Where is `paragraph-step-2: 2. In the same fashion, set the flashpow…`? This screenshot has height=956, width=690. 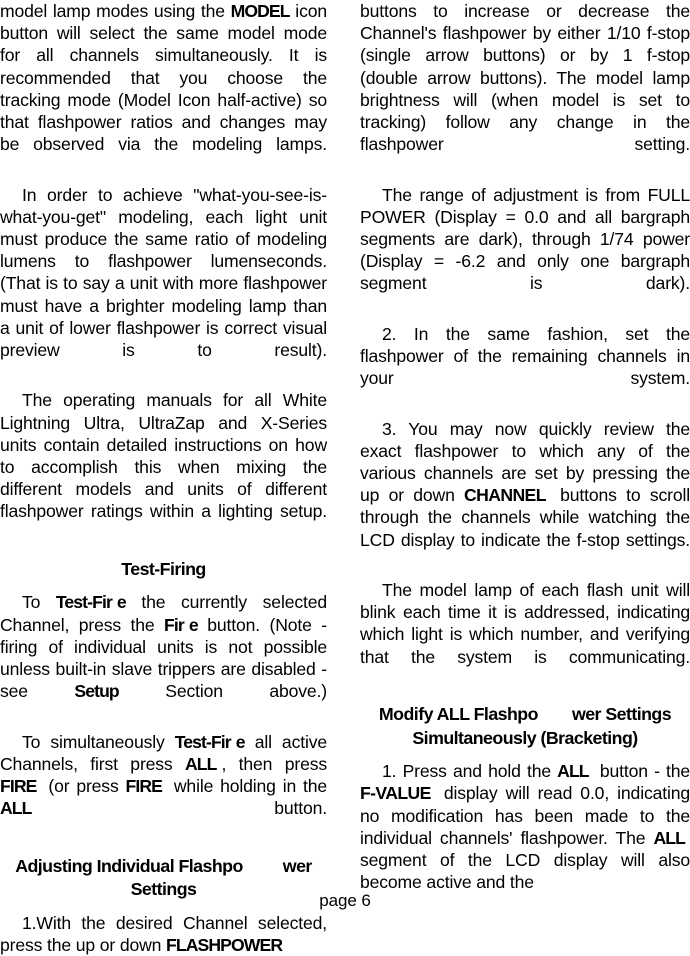 paragraph-step-2: 2. In the same fashion, set the flashpow… is located at coordinates (525, 356).